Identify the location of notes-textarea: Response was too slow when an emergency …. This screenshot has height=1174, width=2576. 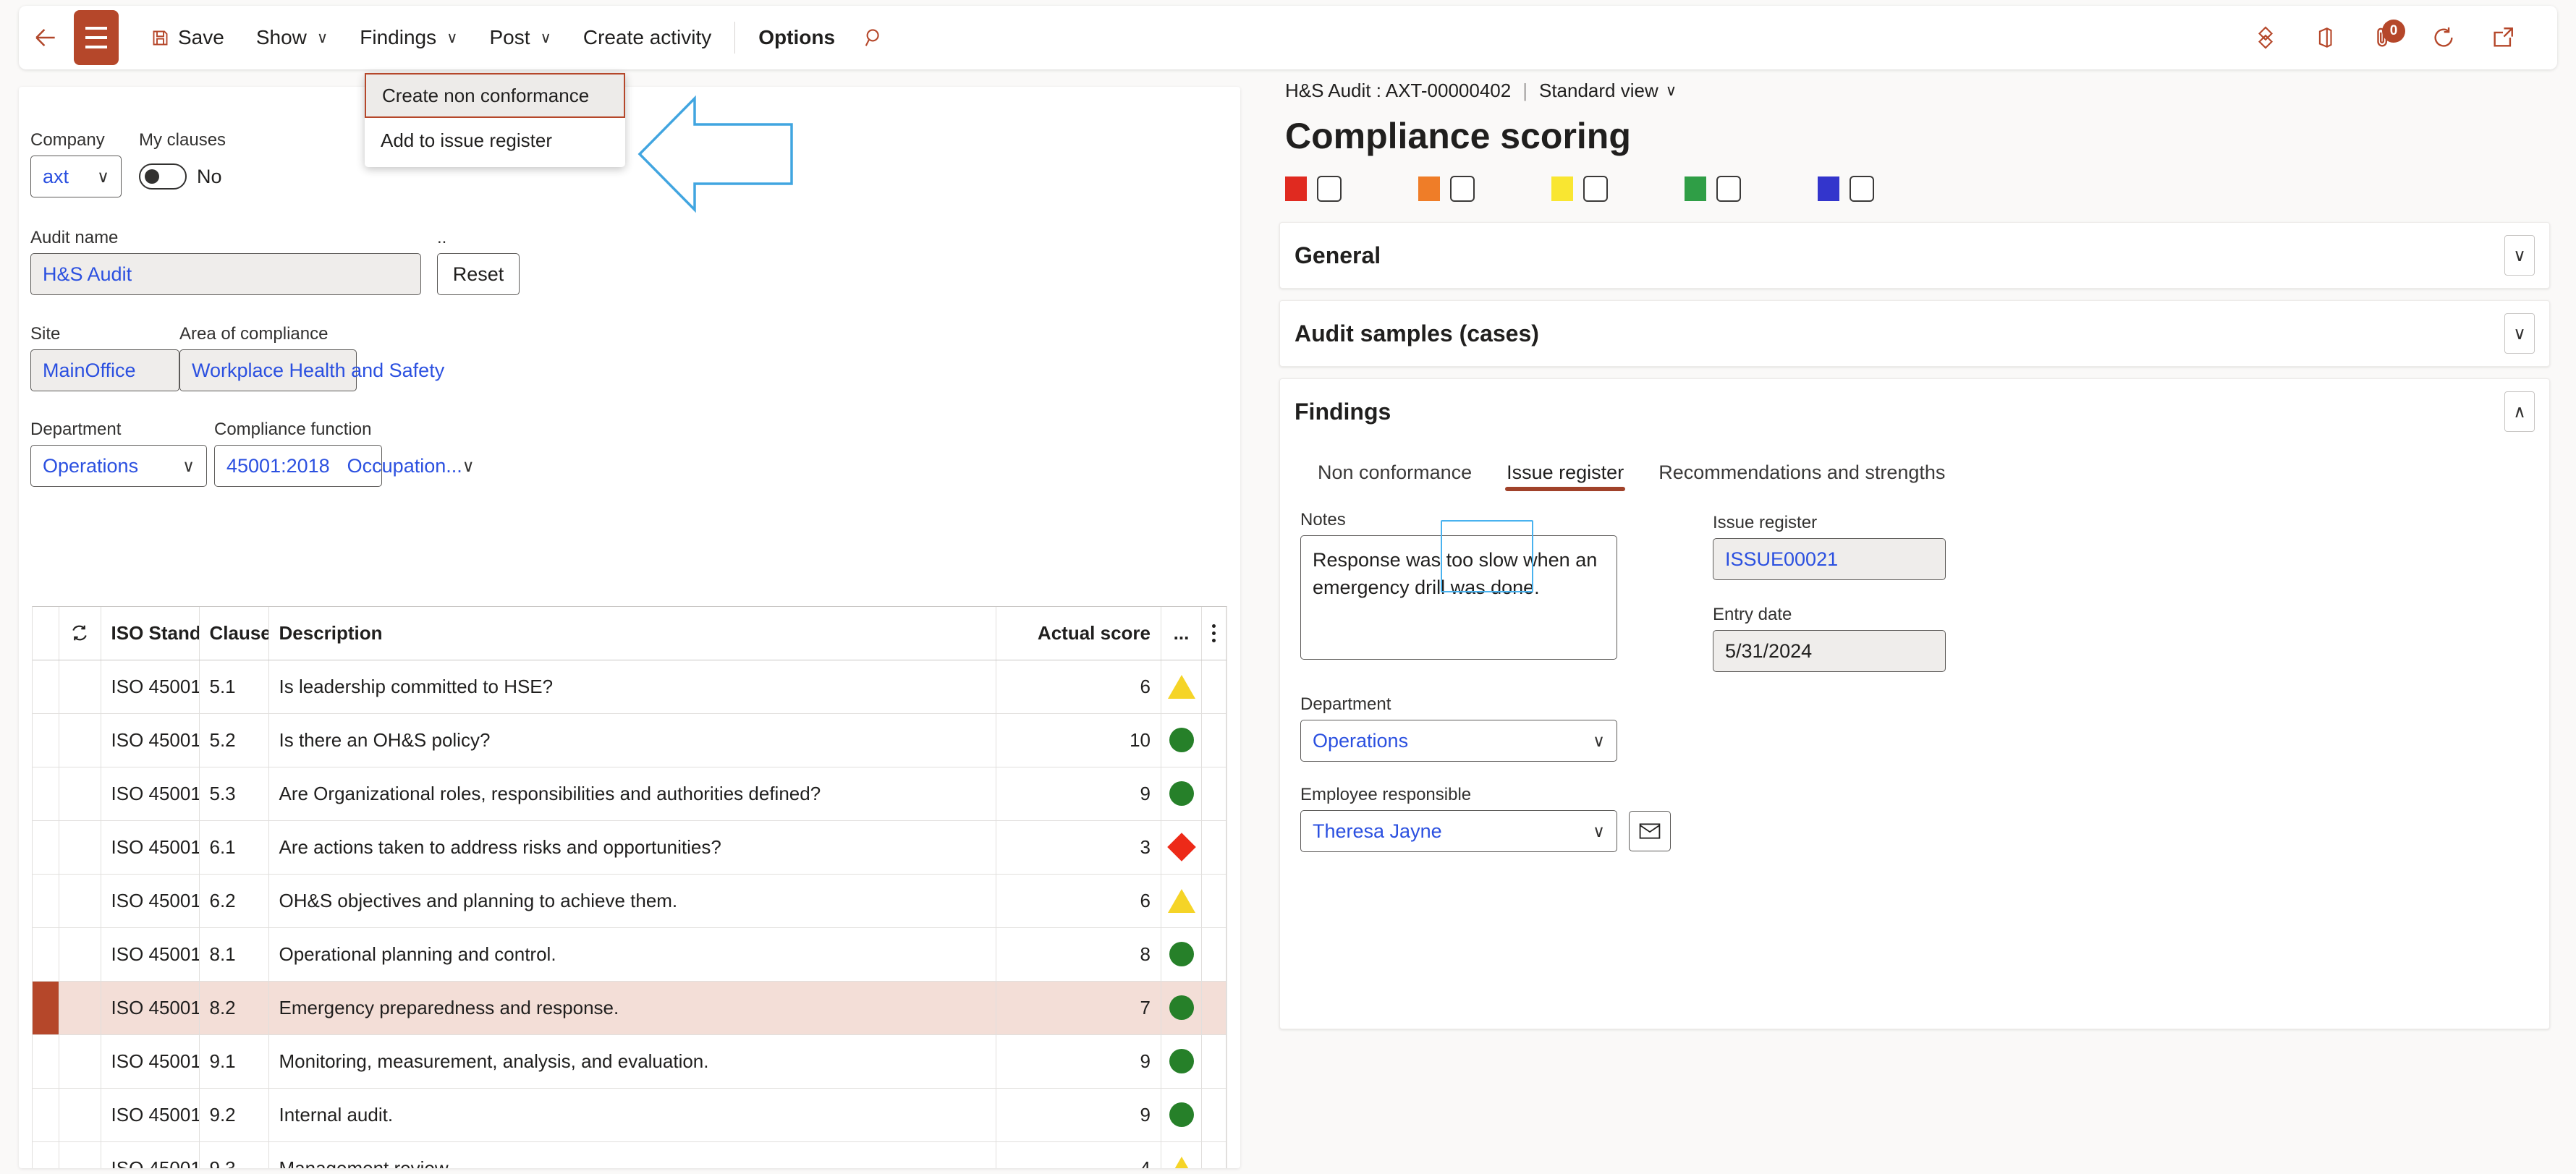
(1458, 597).